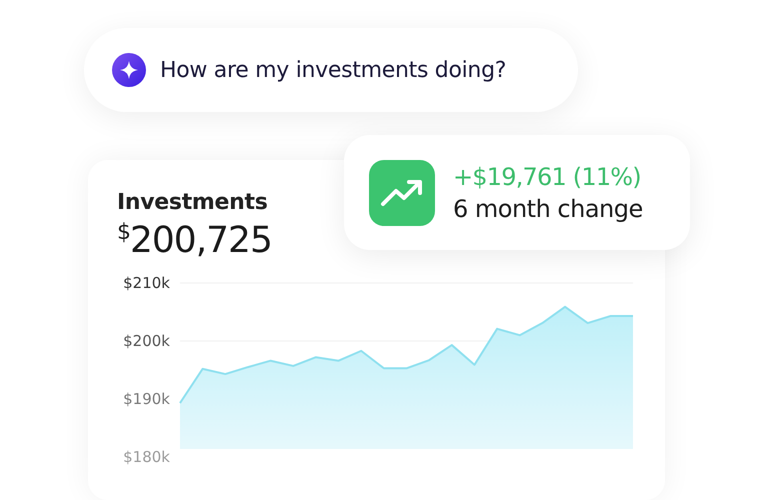 The width and height of the screenshot is (774, 500). What do you see at coordinates (333, 70) in the screenshot?
I see `prompt-text: How are my investments doing?` at bounding box center [333, 70].